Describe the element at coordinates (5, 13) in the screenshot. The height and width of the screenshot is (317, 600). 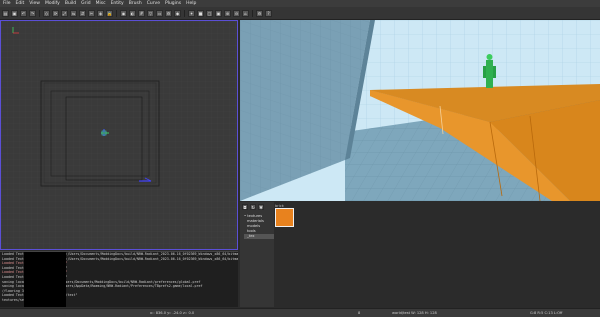
I see `open-icon: ▤` at that location.